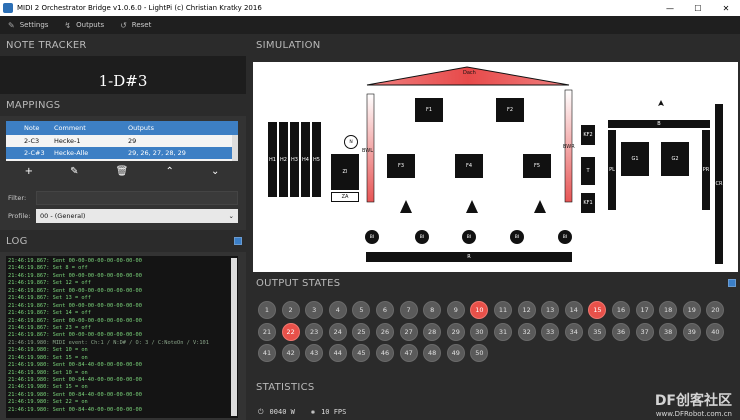 This screenshot has height=420, width=740. Describe the element at coordinates (28, 25) in the screenshot. I see `menu-settings: ✎ Settings` at that location.